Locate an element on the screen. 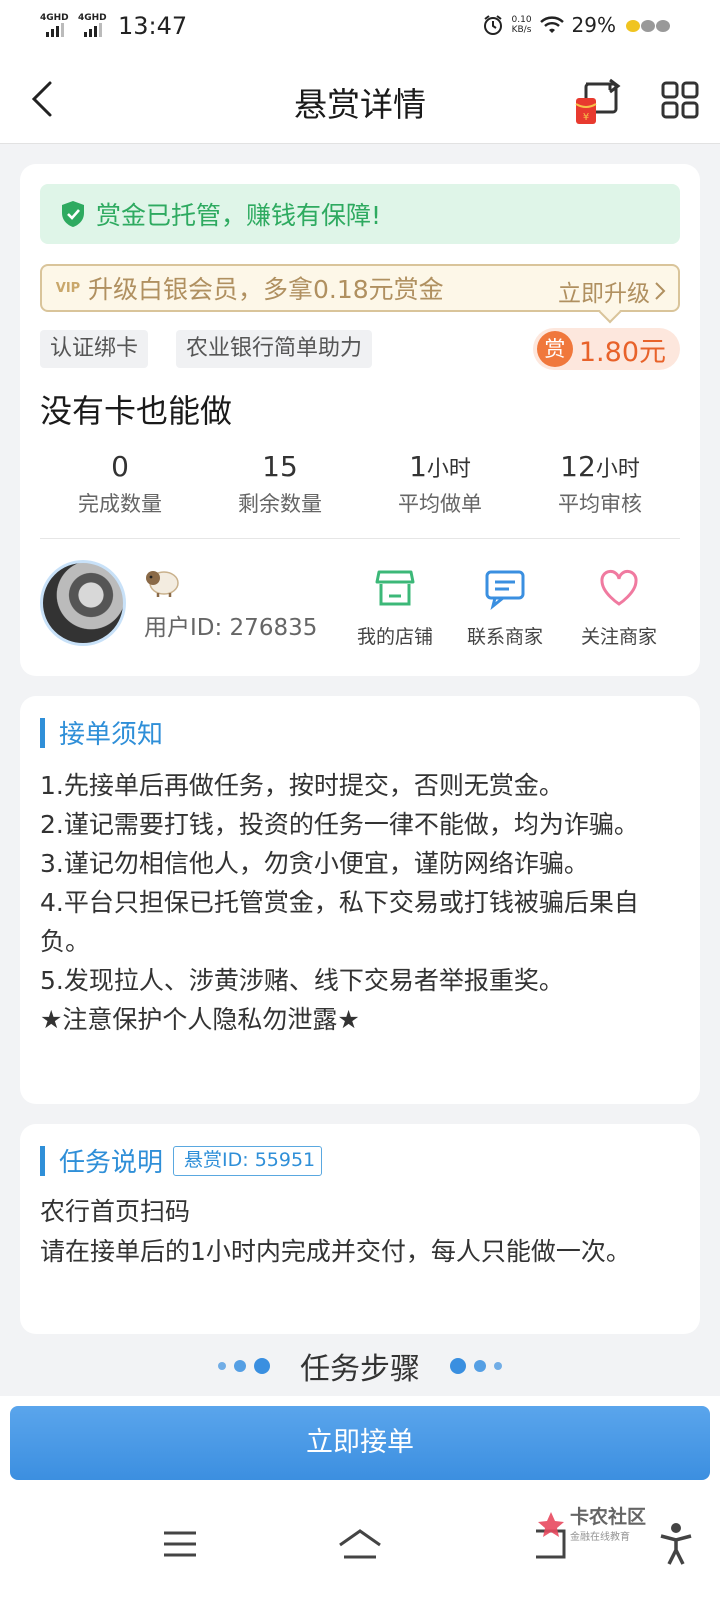  heart-icon is located at coordinates (619, 588).